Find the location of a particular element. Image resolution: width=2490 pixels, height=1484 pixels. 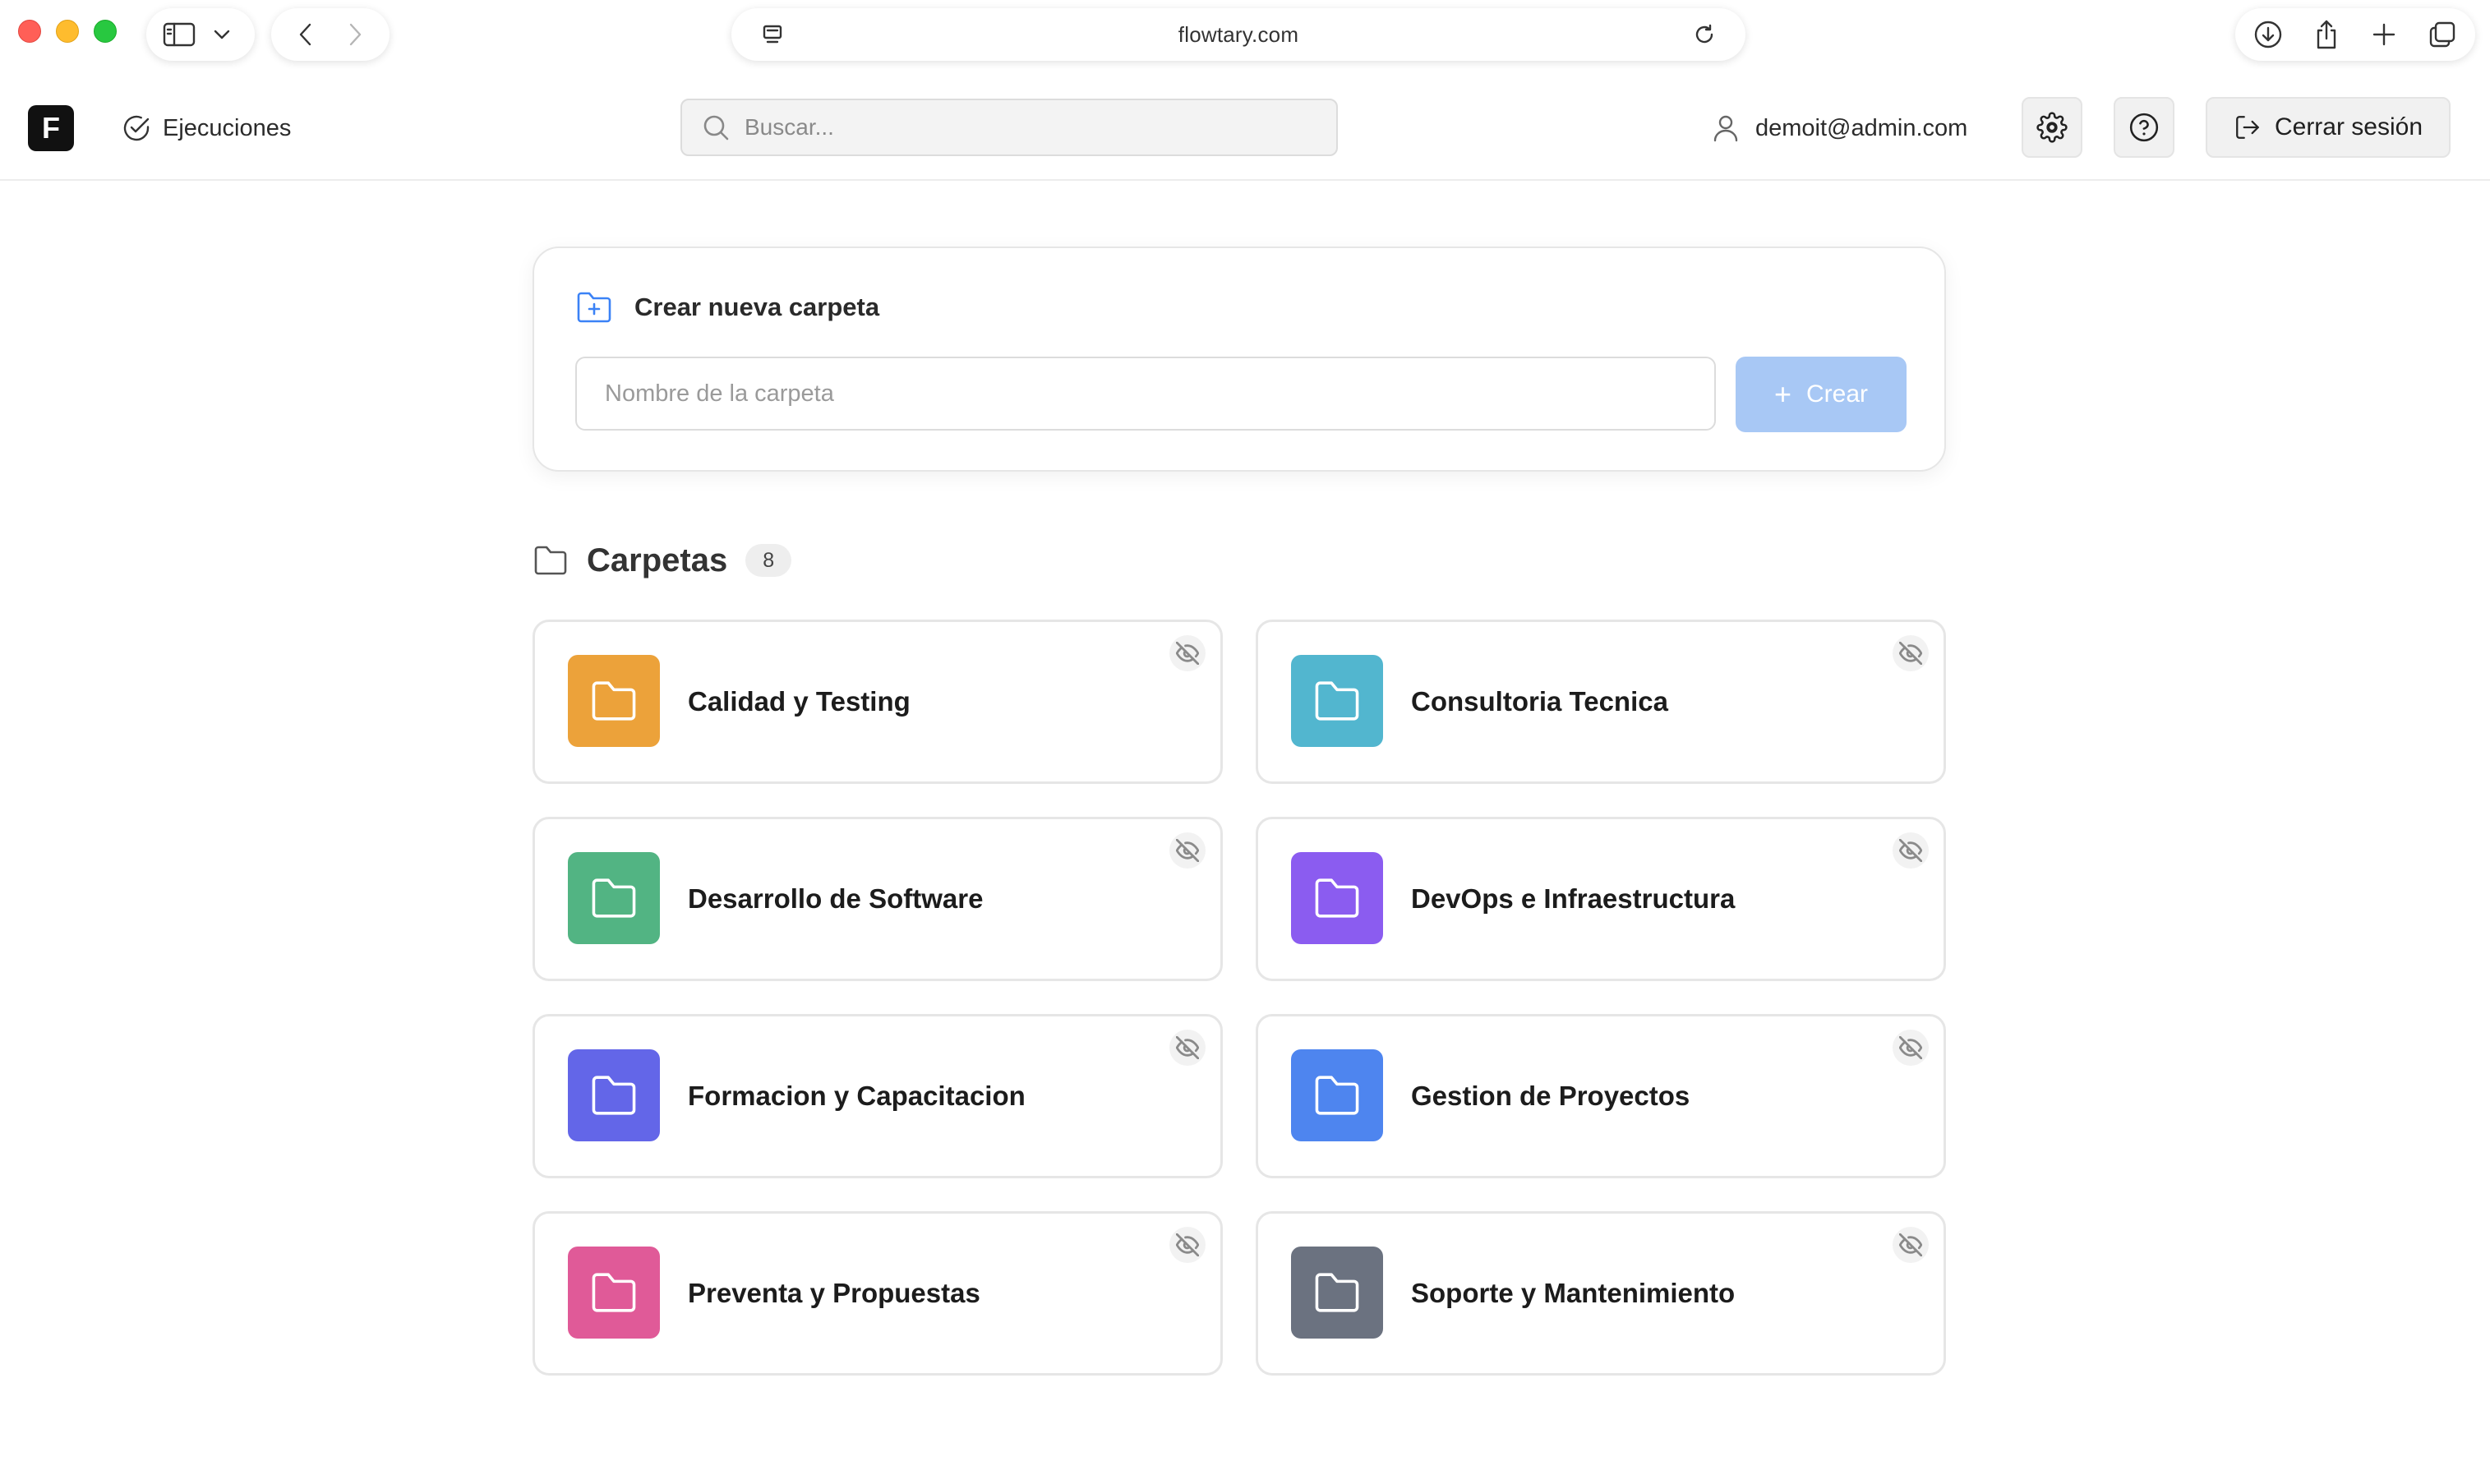

sidebar-toggle-group is located at coordinates (200, 34).